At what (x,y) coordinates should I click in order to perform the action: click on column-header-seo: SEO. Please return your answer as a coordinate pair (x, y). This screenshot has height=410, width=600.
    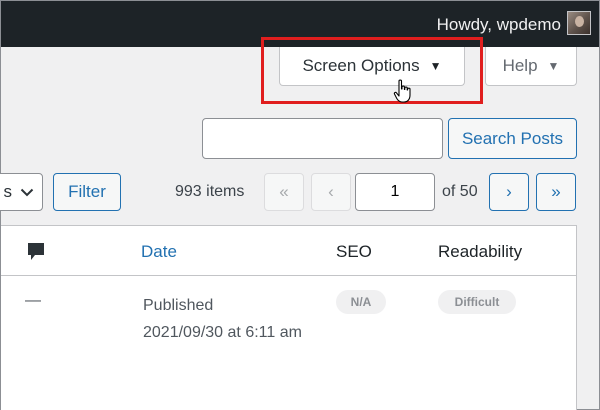
    Looking at the image, I should click on (354, 251).